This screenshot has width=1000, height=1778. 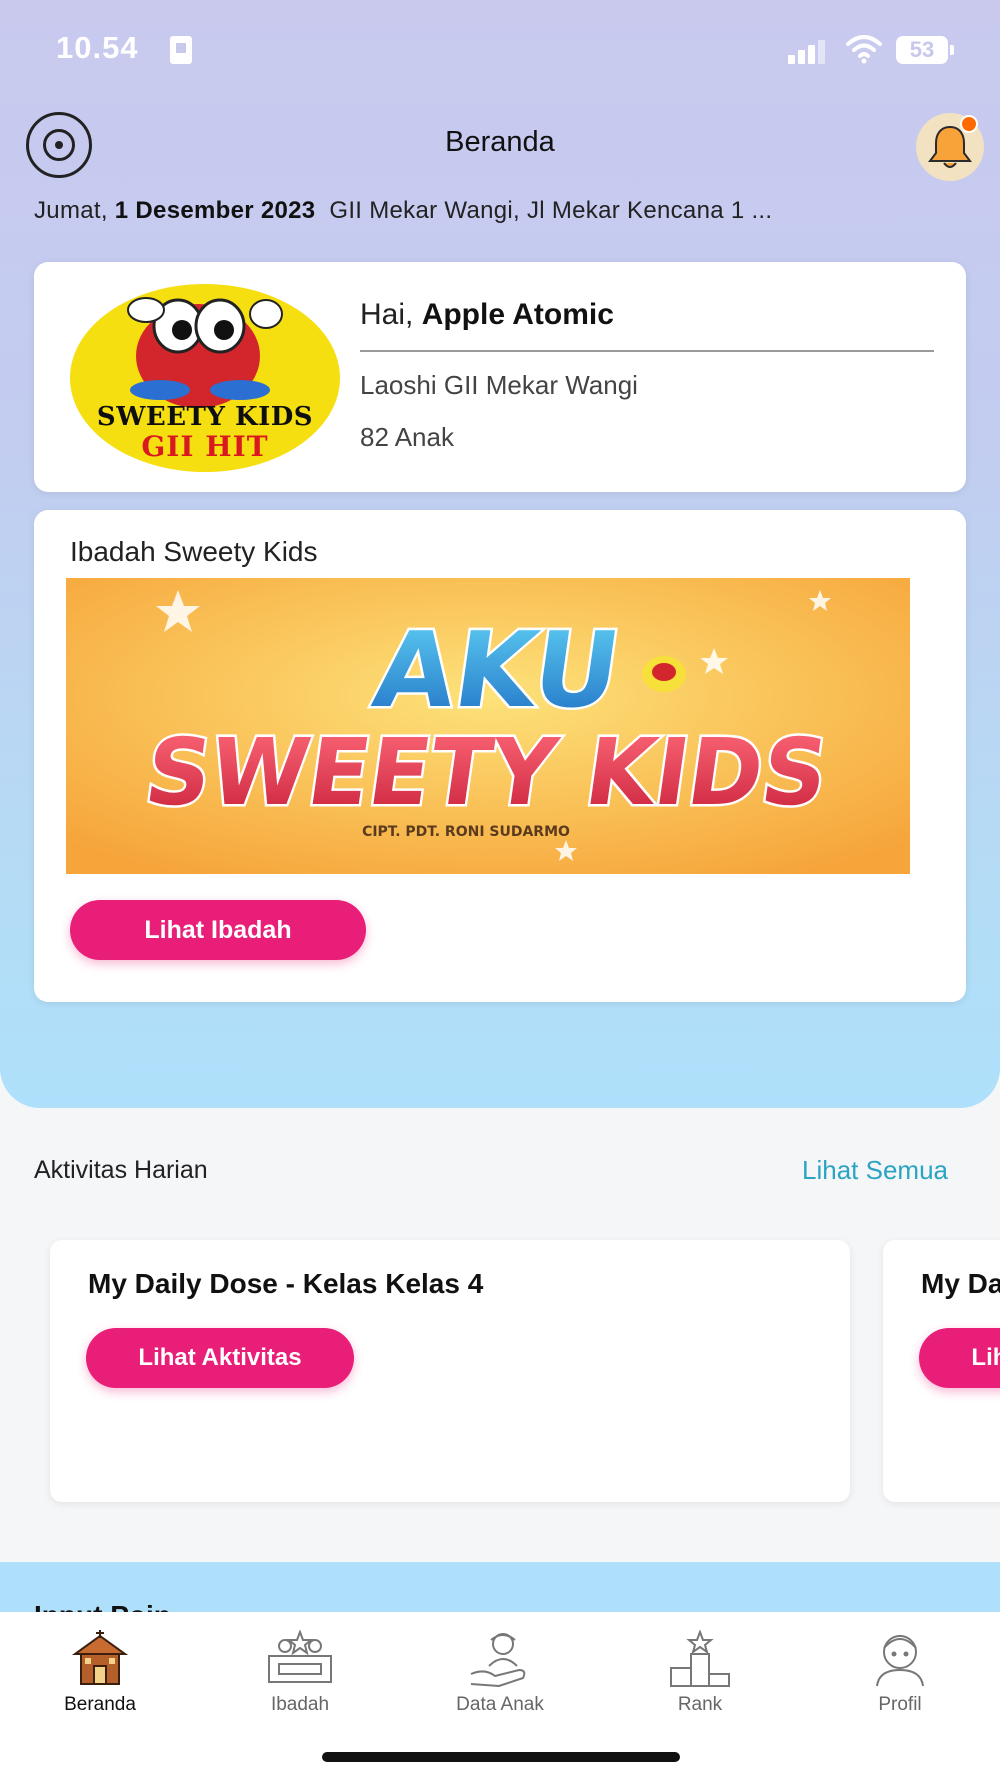 What do you see at coordinates (121, 1170) in the screenshot?
I see `daily-activities-title: Aktivitas Harian` at bounding box center [121, 1170].